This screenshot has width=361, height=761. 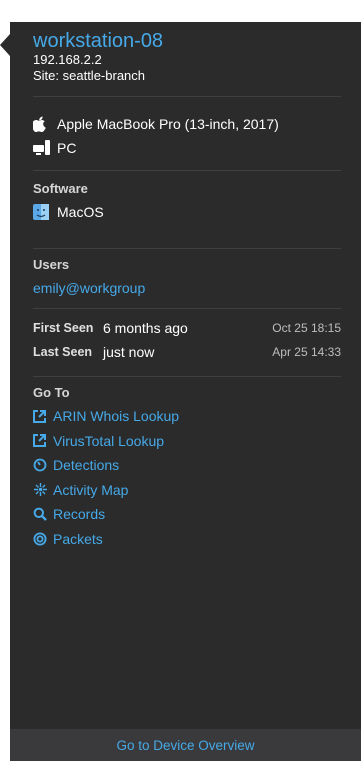 I want to click on goto-packets-label: Packets, so click(x=78, y=539).